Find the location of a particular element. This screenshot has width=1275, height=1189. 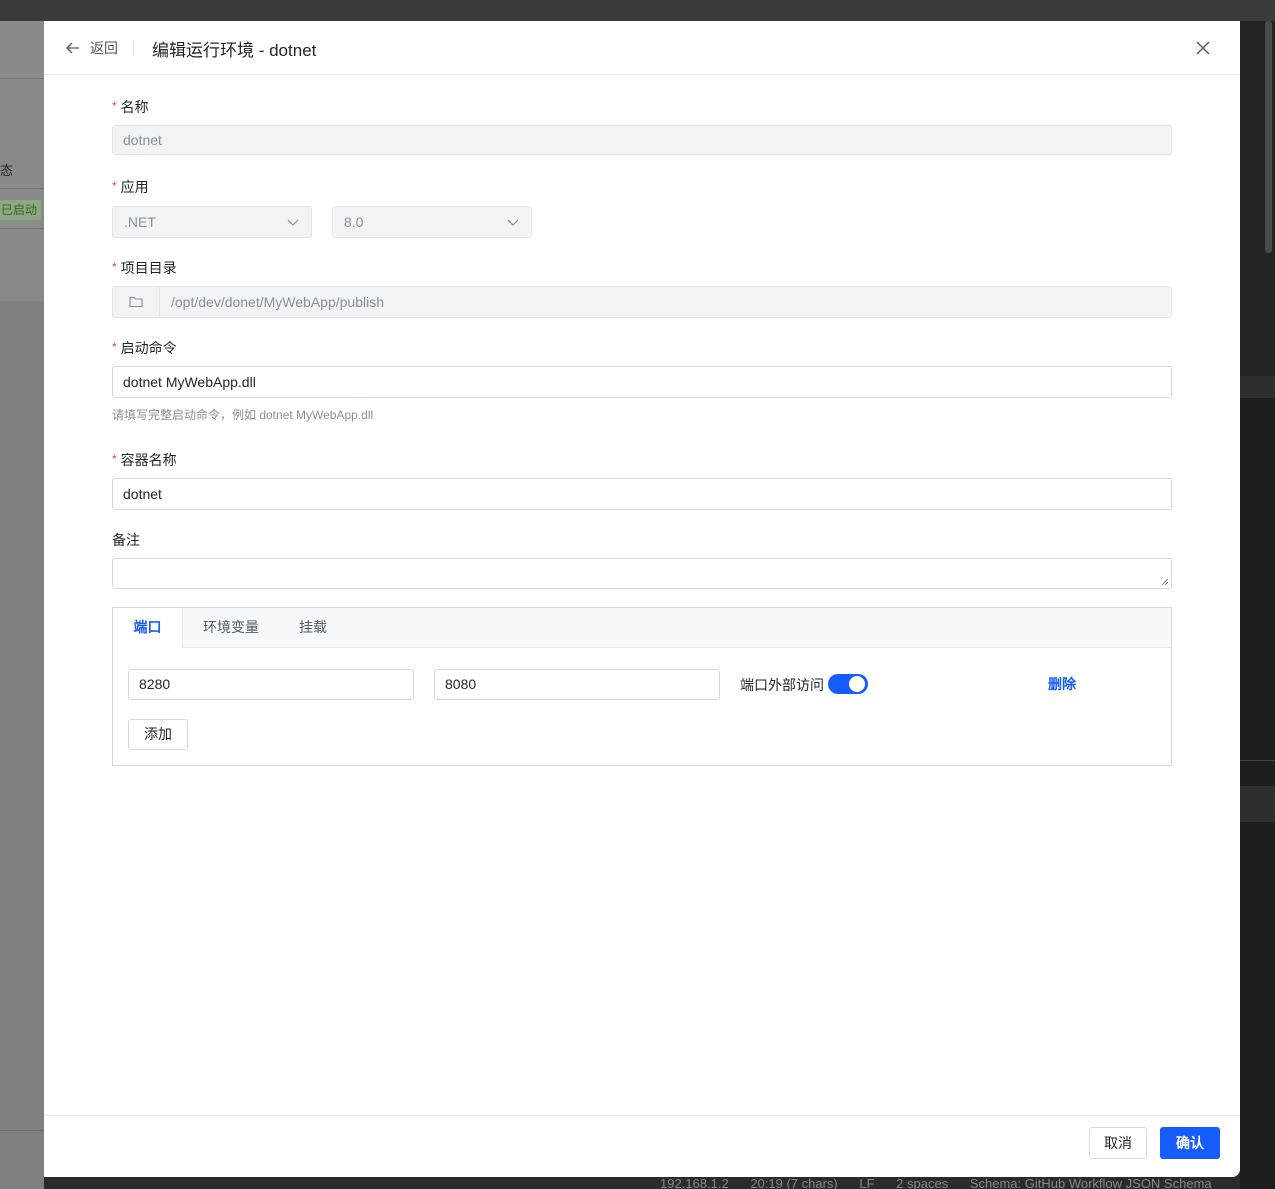

tabs-header: 端口 环境变量 挂载 is located at coordinates (642, 628).